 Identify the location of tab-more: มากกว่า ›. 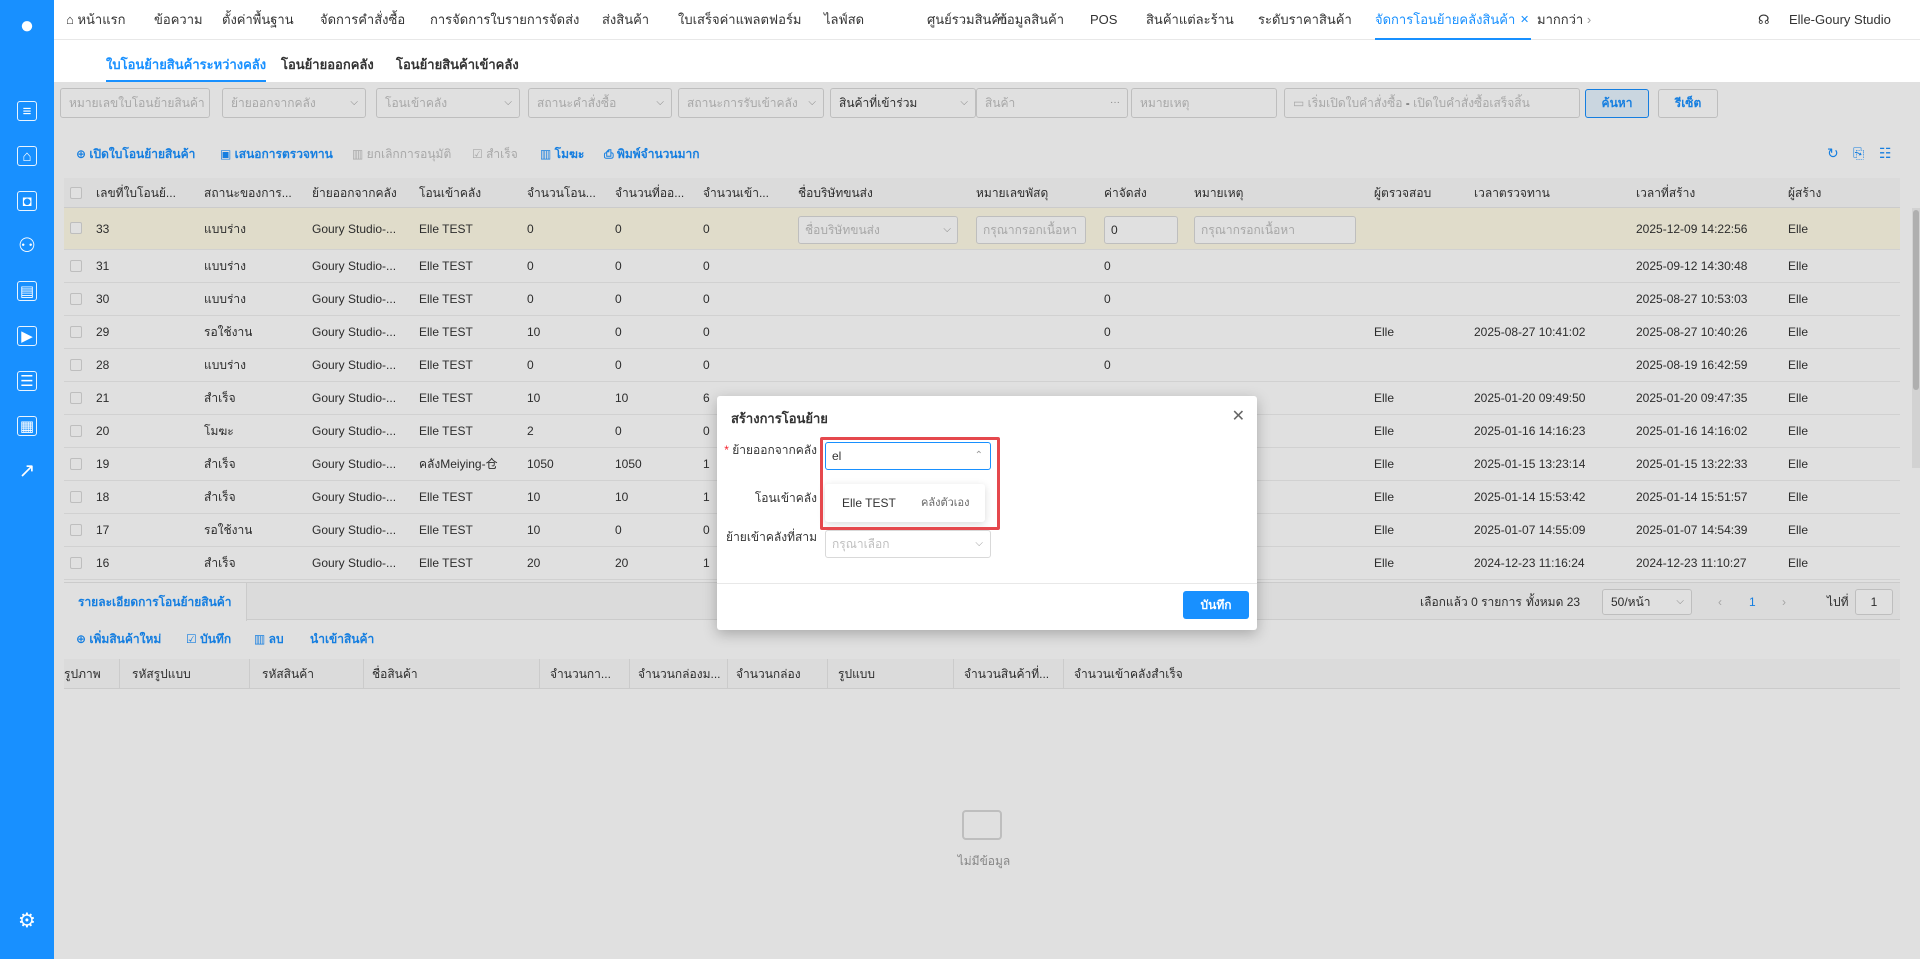
(1564, 20).